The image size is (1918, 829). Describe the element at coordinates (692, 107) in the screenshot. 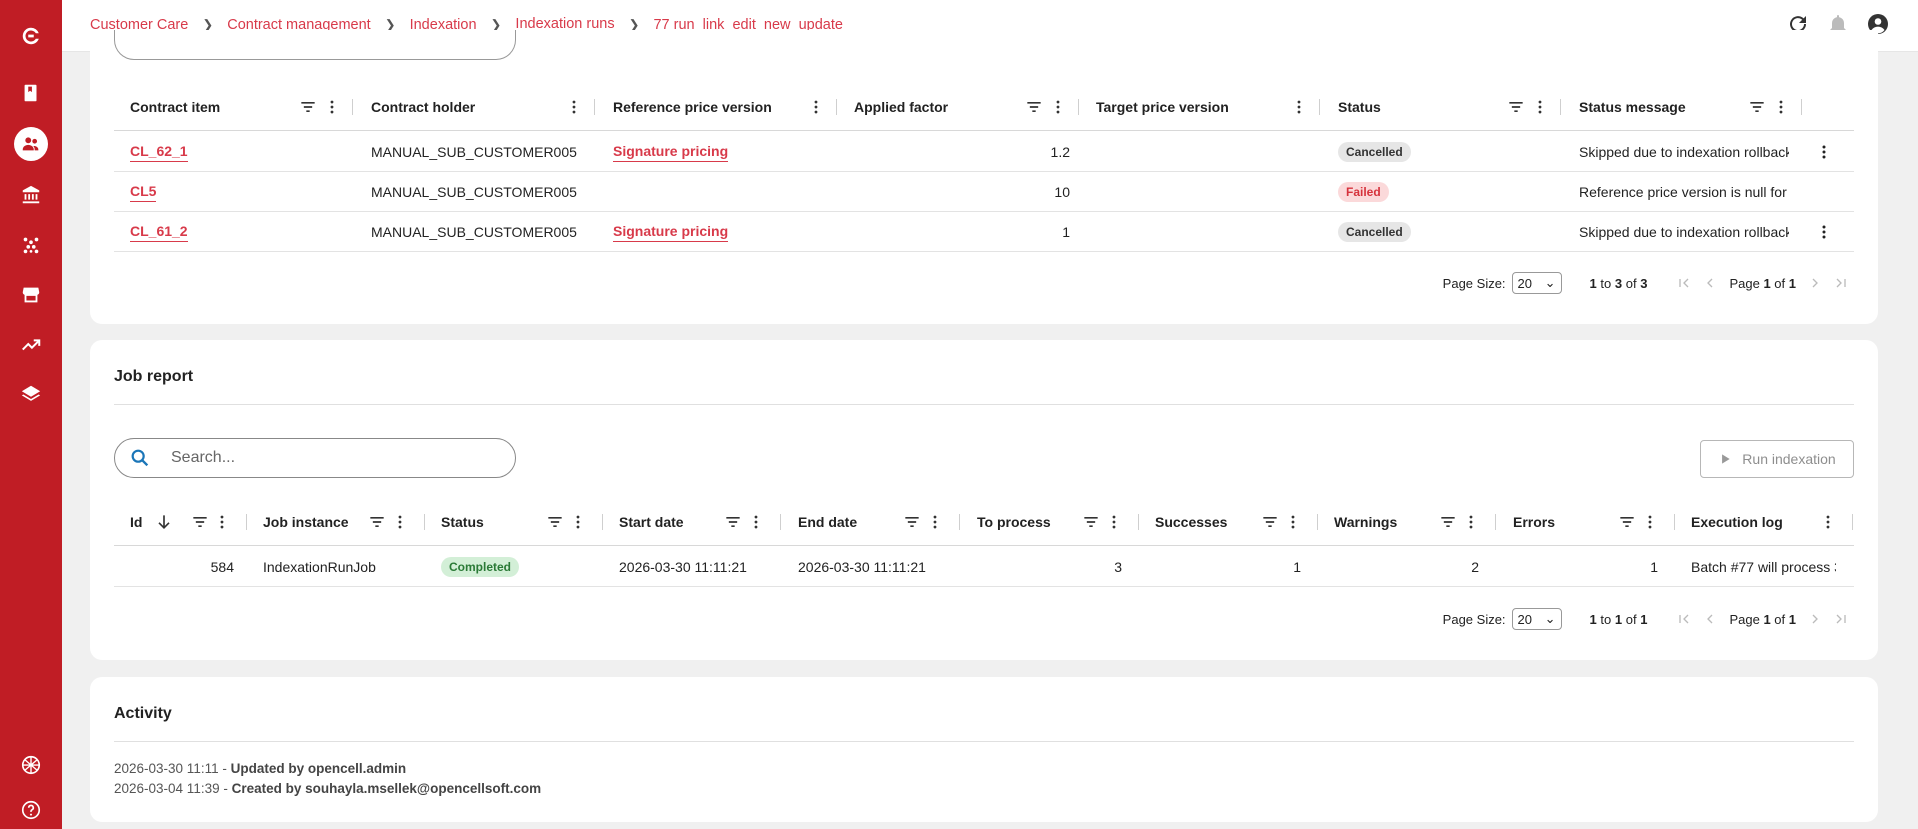

I see `col-reference-price-version: Reference price version` at that location.